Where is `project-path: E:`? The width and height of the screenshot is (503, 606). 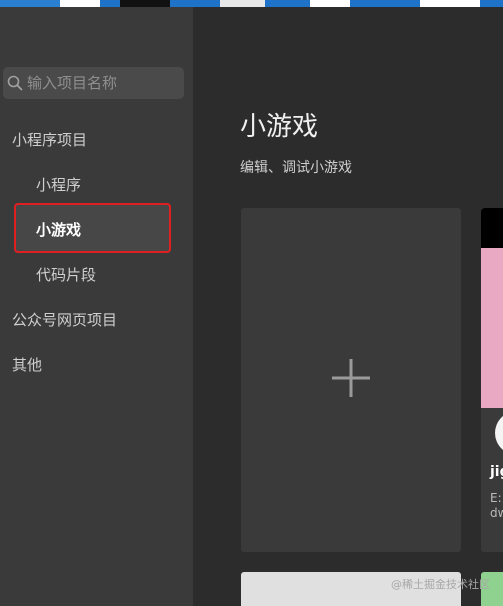
project-path: E: is located at coordinates (496, 498).